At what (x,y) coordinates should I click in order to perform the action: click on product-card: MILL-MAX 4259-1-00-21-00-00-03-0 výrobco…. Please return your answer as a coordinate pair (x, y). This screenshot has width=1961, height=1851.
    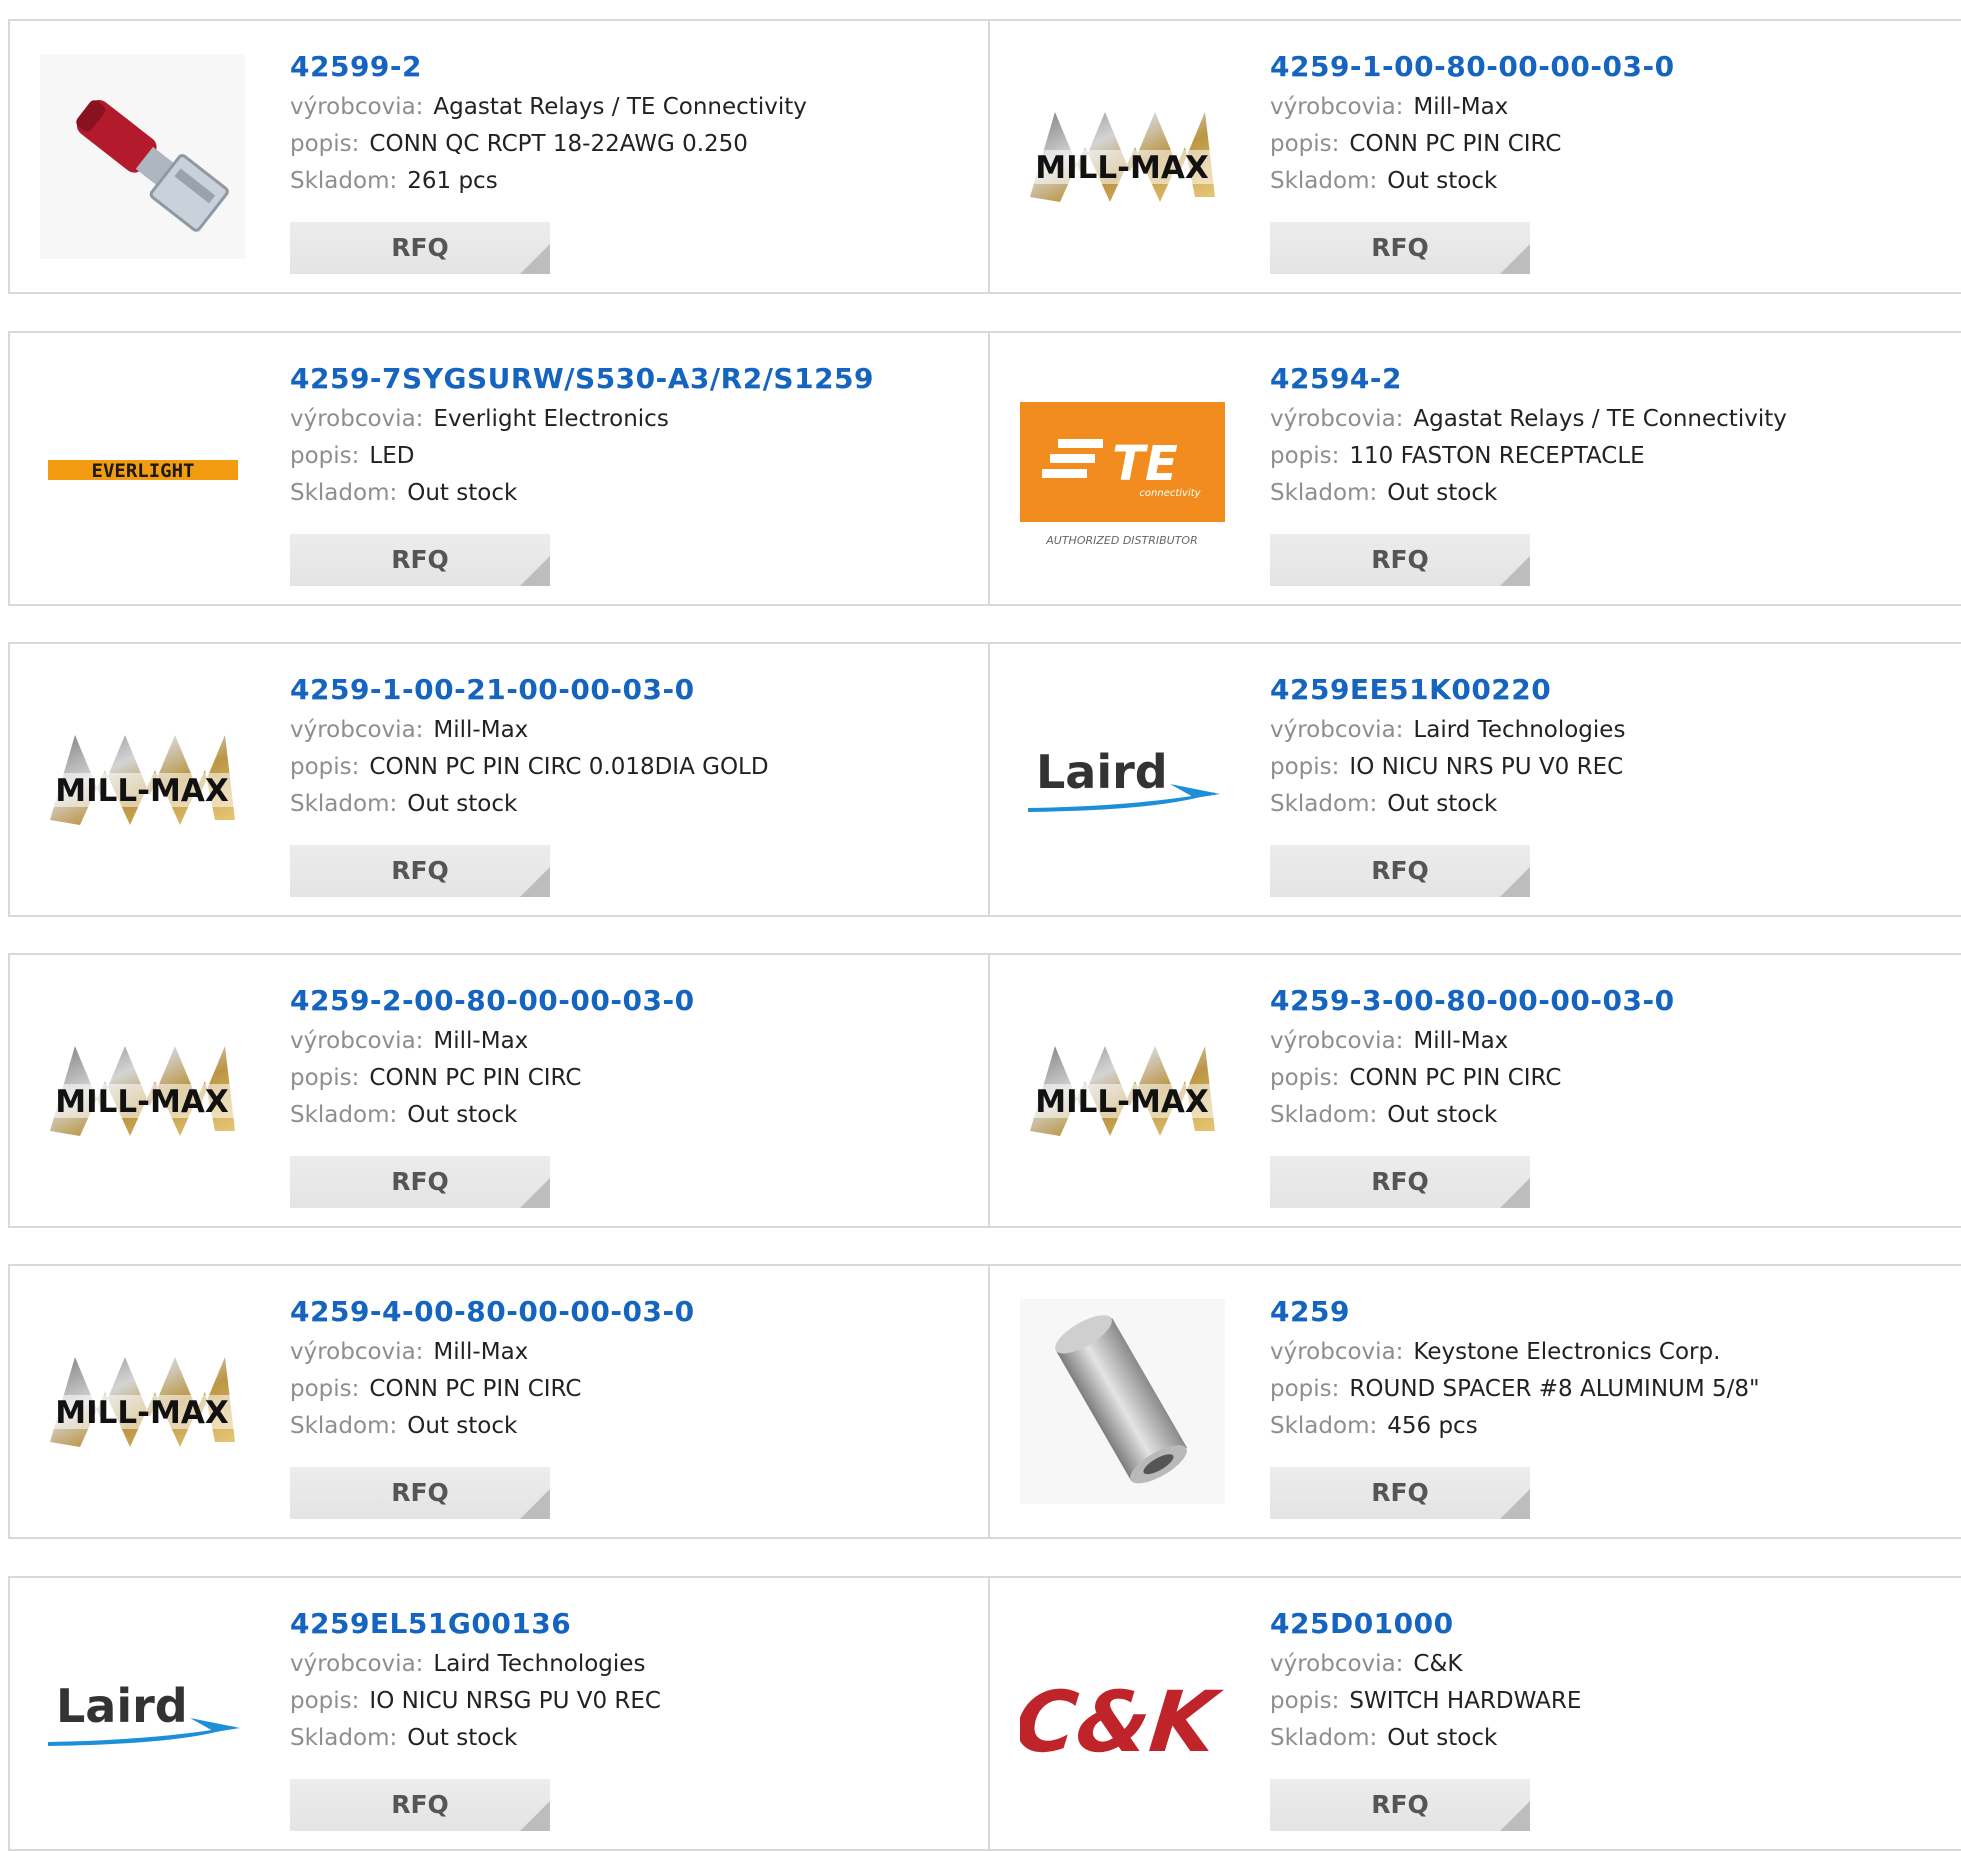
    Looking at the image, I should click on (499, 779).